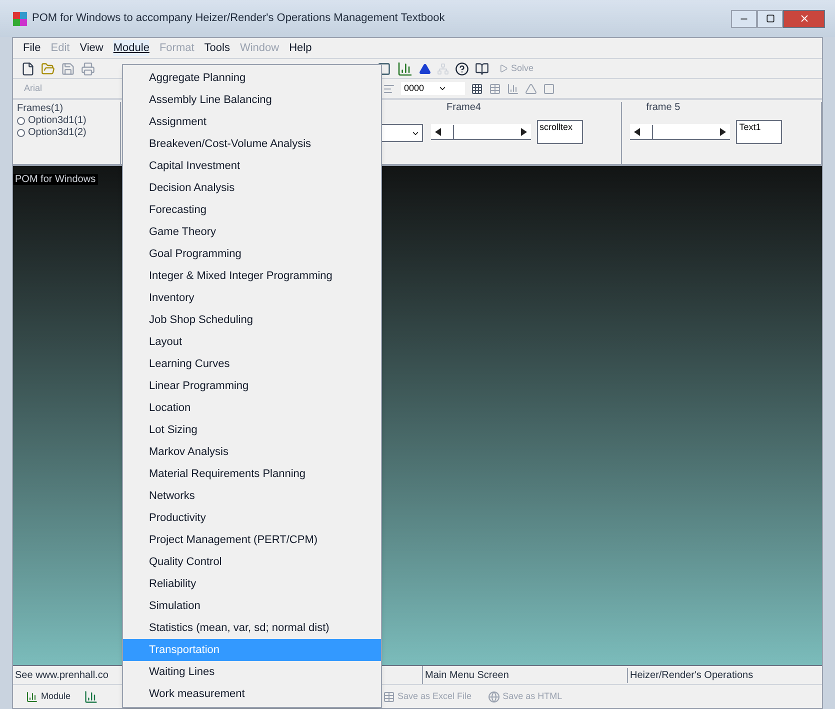 Image resolution: width=835 pixels, height=709 pixels. What do you see at coordinates (300, 48) in the screenshot?
I see `menu-item: Help` at bounding box center [300, 48].